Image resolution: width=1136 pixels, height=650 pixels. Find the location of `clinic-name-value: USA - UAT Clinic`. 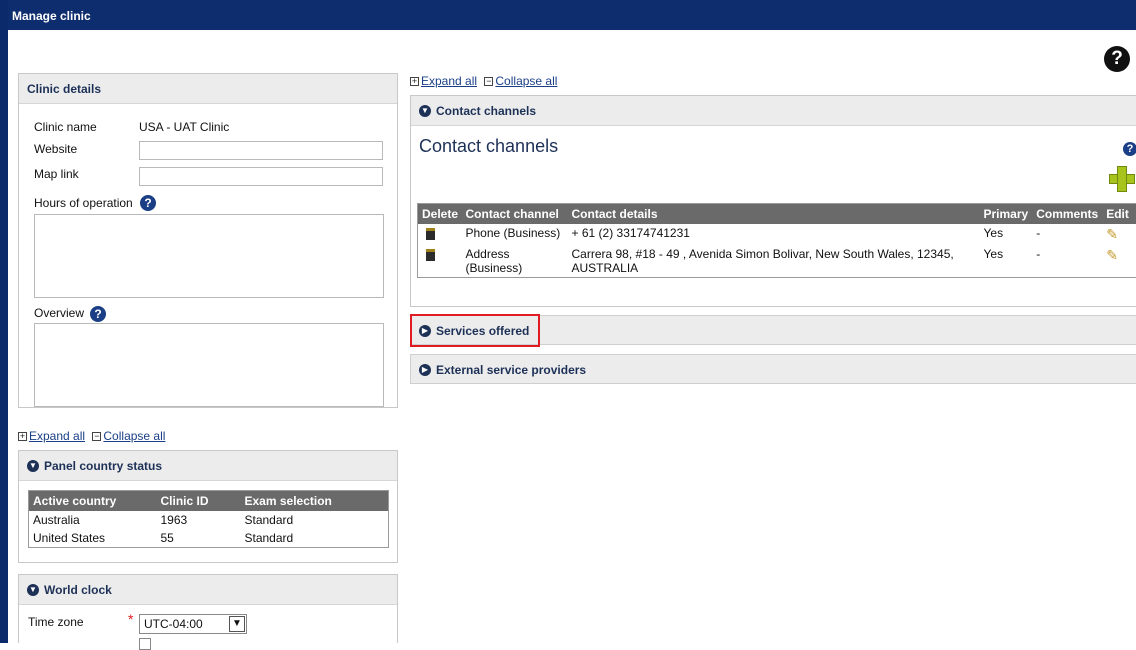

clinic-name-value: USA - UAT Clinic is located at coordinates (184, 127).